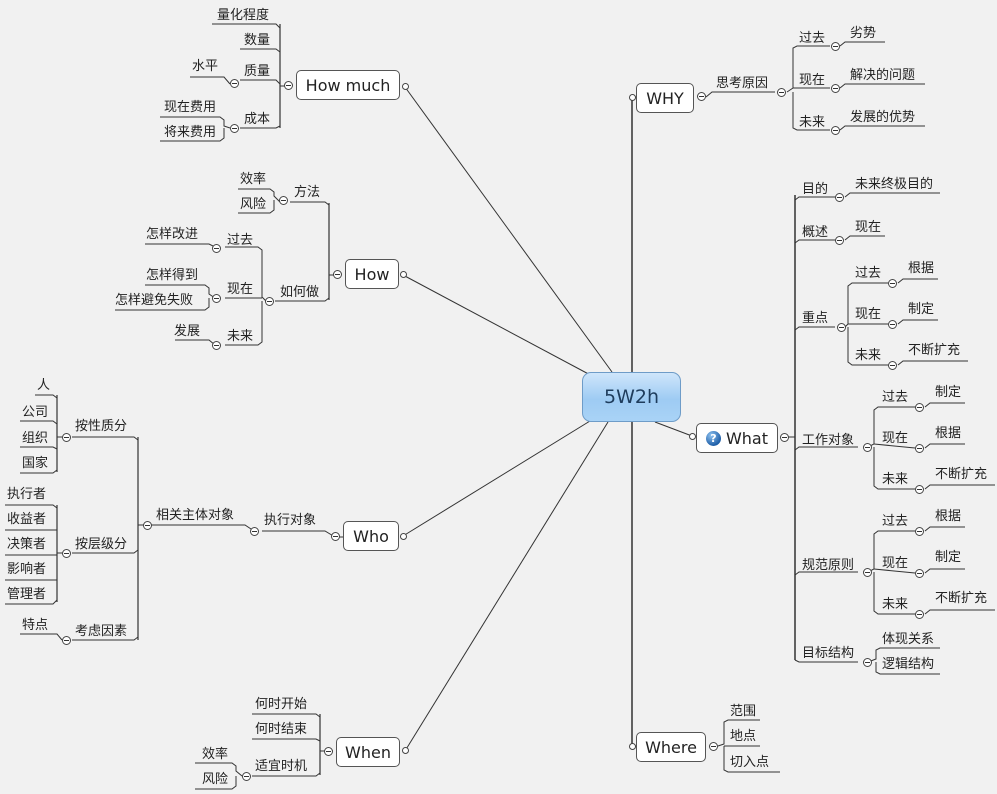  I want to click on topic-where: Where, so click(671, 747).